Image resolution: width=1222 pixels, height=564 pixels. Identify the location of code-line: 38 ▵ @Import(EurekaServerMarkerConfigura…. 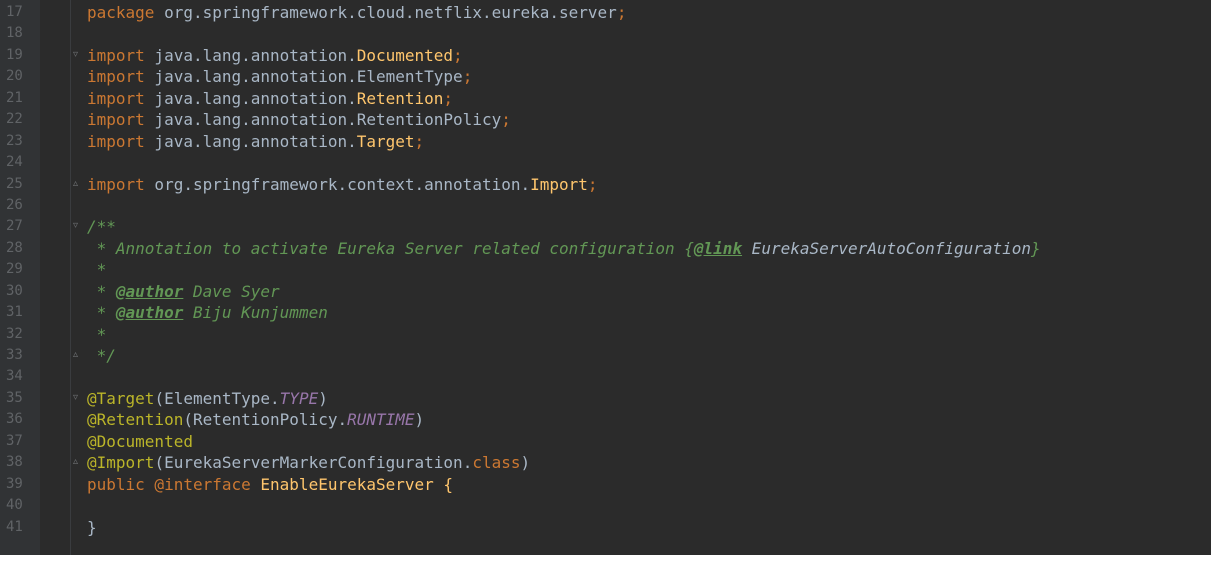
(605, 462).